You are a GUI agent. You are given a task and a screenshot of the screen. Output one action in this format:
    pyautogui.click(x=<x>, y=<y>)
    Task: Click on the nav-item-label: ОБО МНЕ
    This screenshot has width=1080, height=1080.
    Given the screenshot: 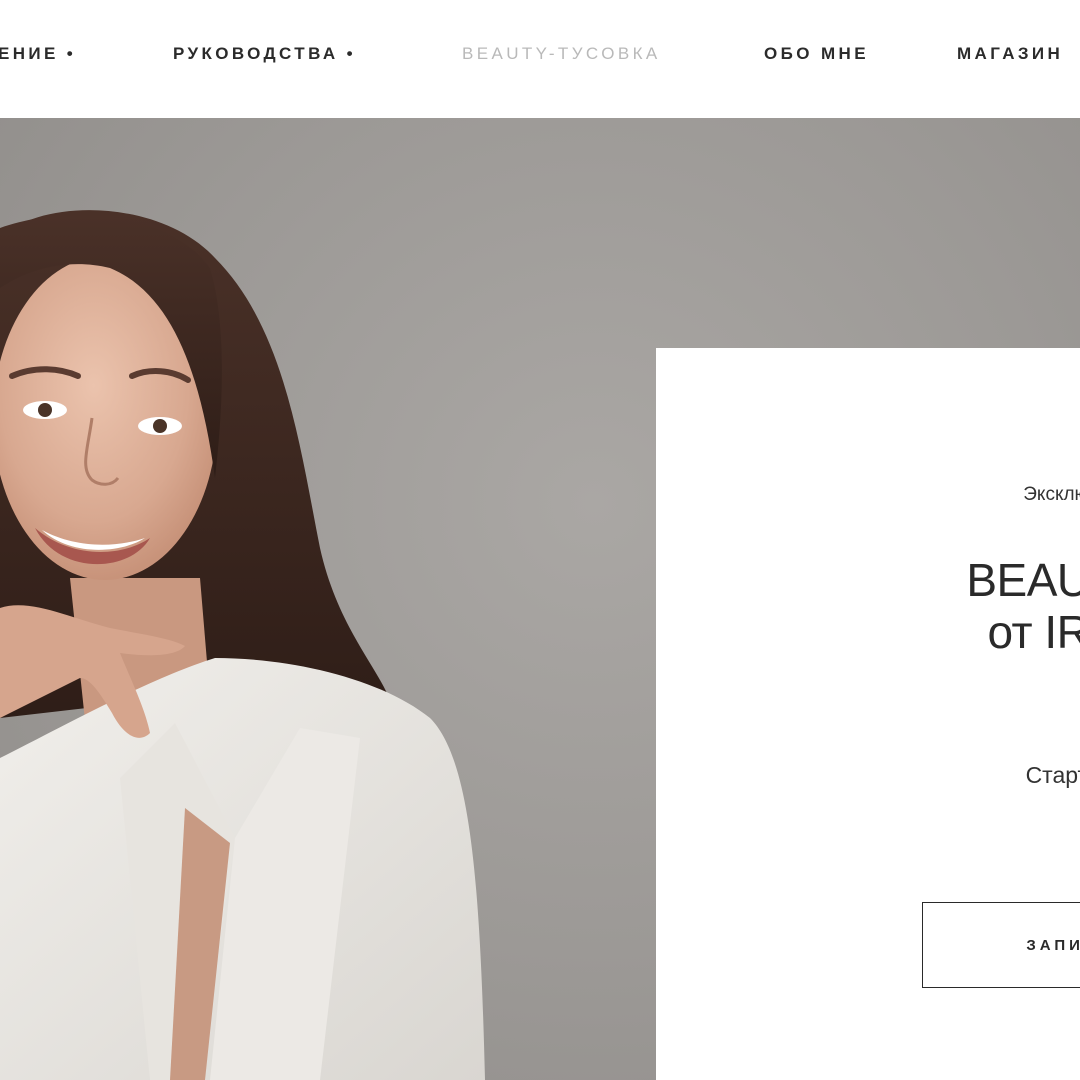 What is the action you would take?
    pyautogui.click(x=816, y=53)
    